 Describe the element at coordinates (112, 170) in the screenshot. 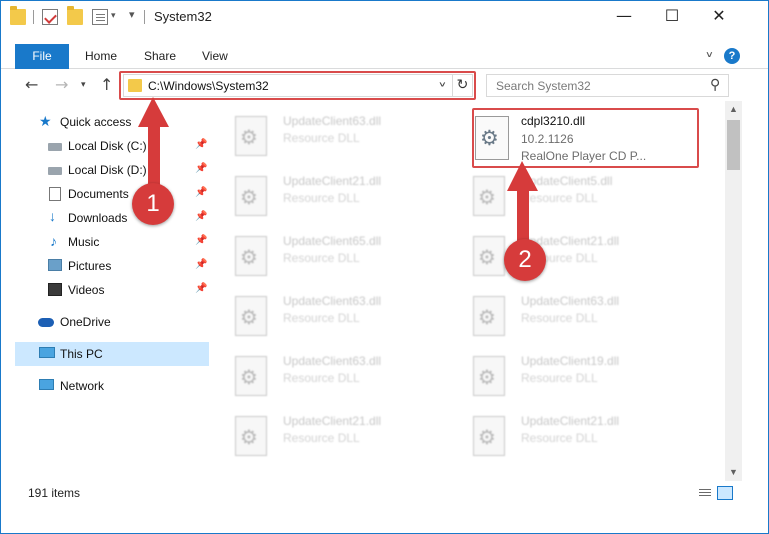

I see `sidebar-item-local-disk-d: Local Disk (D:) 📌` at that location.